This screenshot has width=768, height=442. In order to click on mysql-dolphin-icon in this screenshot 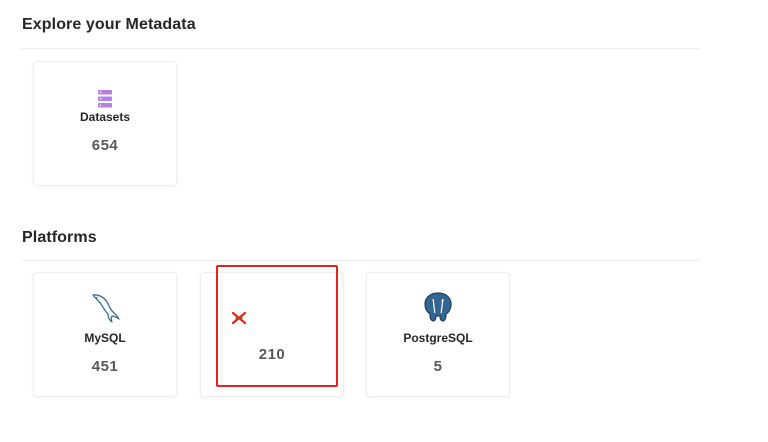, I will do `click(106, 308)`.